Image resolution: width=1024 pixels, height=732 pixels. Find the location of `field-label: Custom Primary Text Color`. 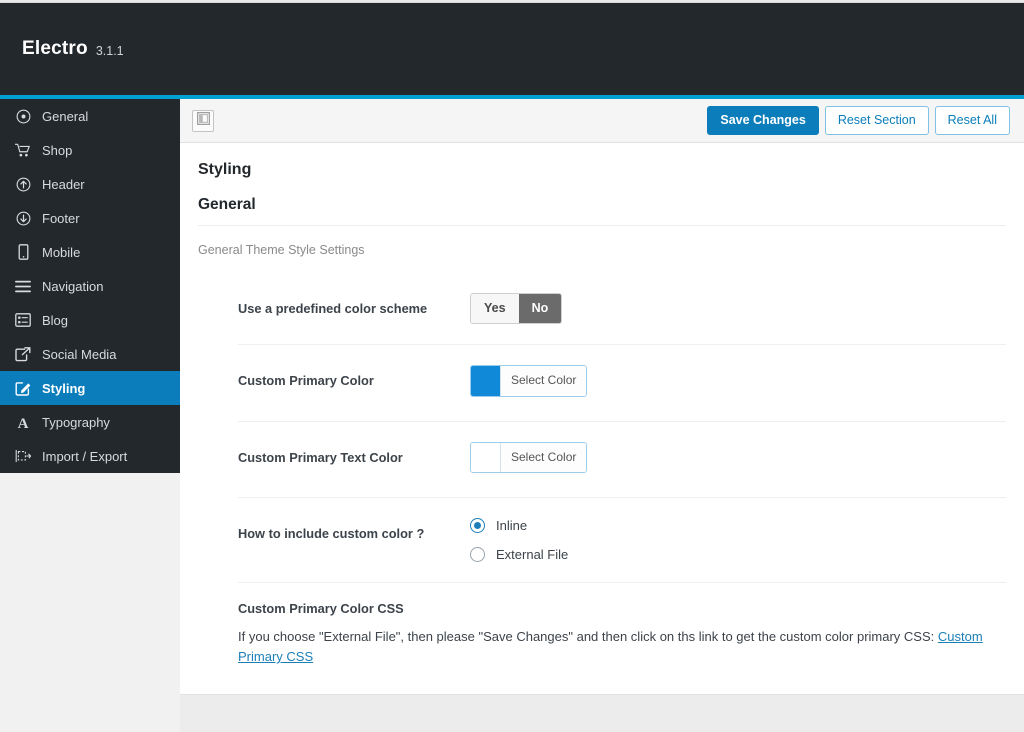

field-label: Custom Primary Text Color is located at coordinates (320, 457).